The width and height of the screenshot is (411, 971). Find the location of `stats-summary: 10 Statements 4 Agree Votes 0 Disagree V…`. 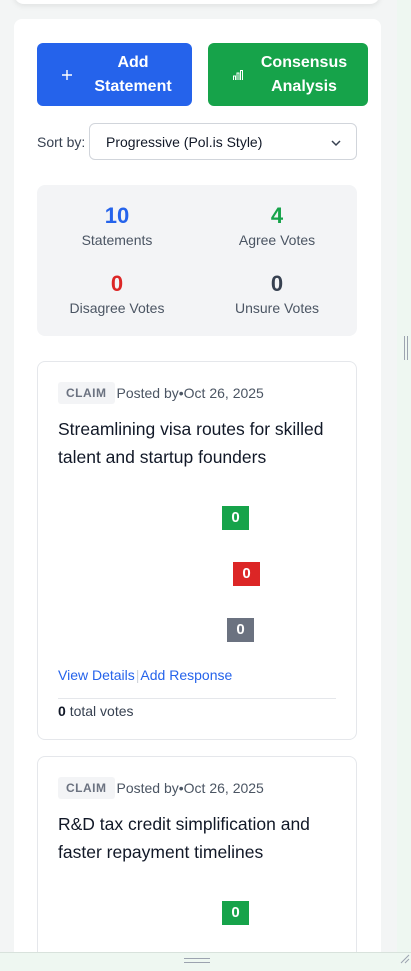

stats-summary: 10 Statements 4 Agree Votes 0 Disagree V… is located at coordinates (197, 260).